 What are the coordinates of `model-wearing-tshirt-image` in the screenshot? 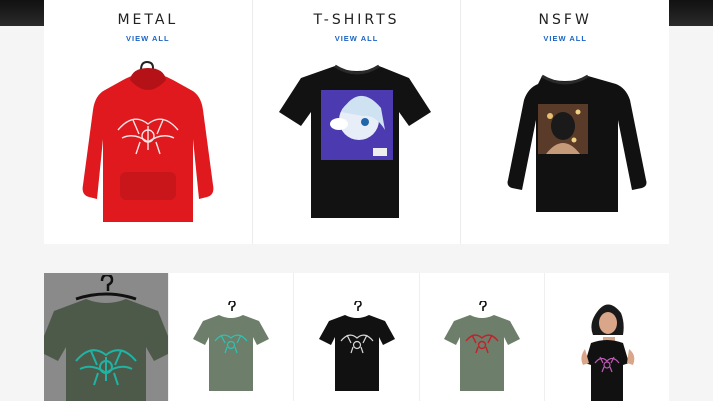 It's located at (608, 352).